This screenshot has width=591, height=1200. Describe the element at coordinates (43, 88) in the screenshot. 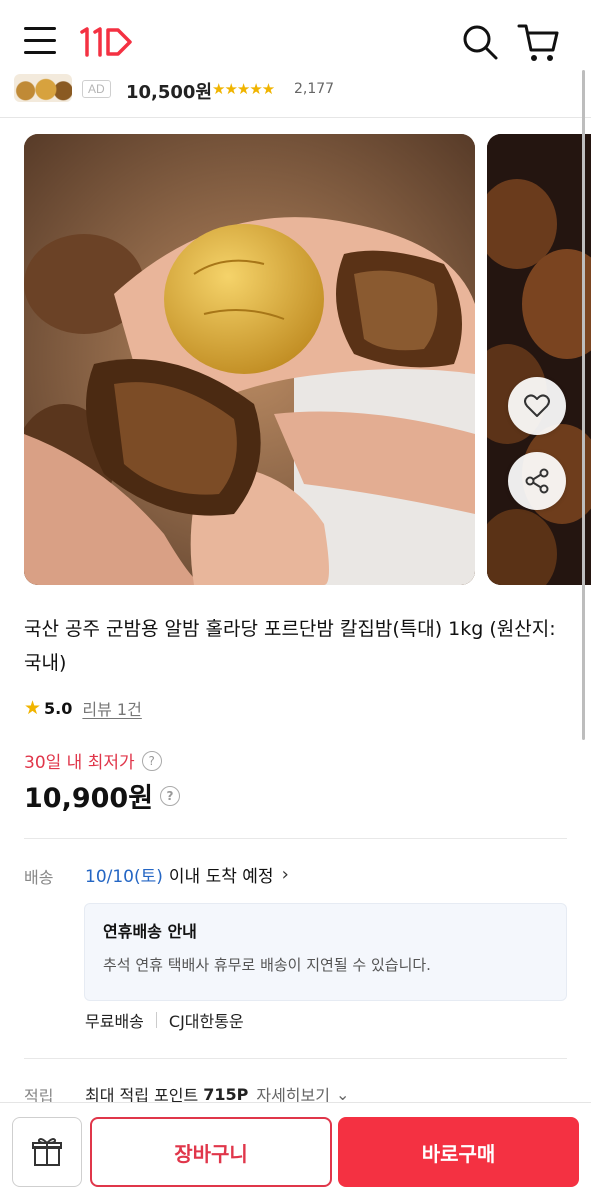

I see `ad-thumbnail` at that location.